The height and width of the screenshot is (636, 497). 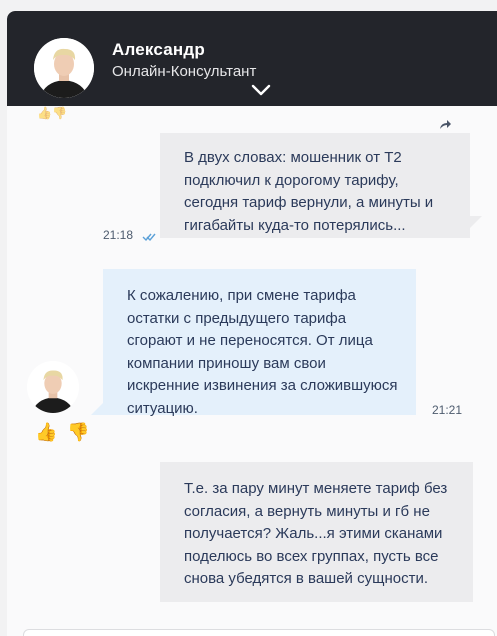 What do you see at coordinates (118, 235) in the screenshot?
I see `message-time: 21:18` at bounding box center [118, 235].